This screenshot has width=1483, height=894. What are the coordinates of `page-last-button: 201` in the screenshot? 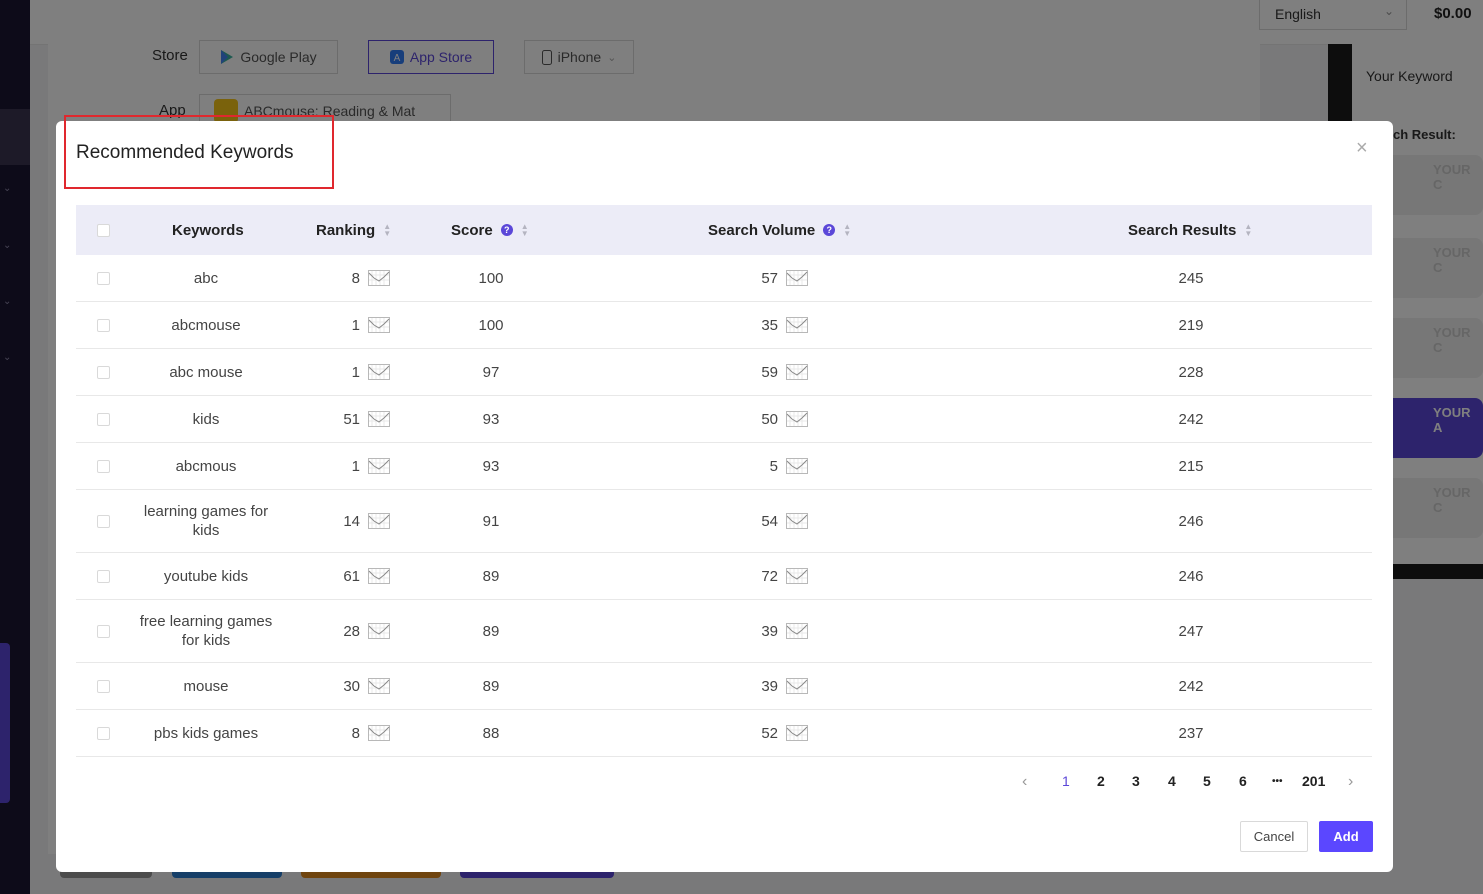 It's located at (1313, 781).